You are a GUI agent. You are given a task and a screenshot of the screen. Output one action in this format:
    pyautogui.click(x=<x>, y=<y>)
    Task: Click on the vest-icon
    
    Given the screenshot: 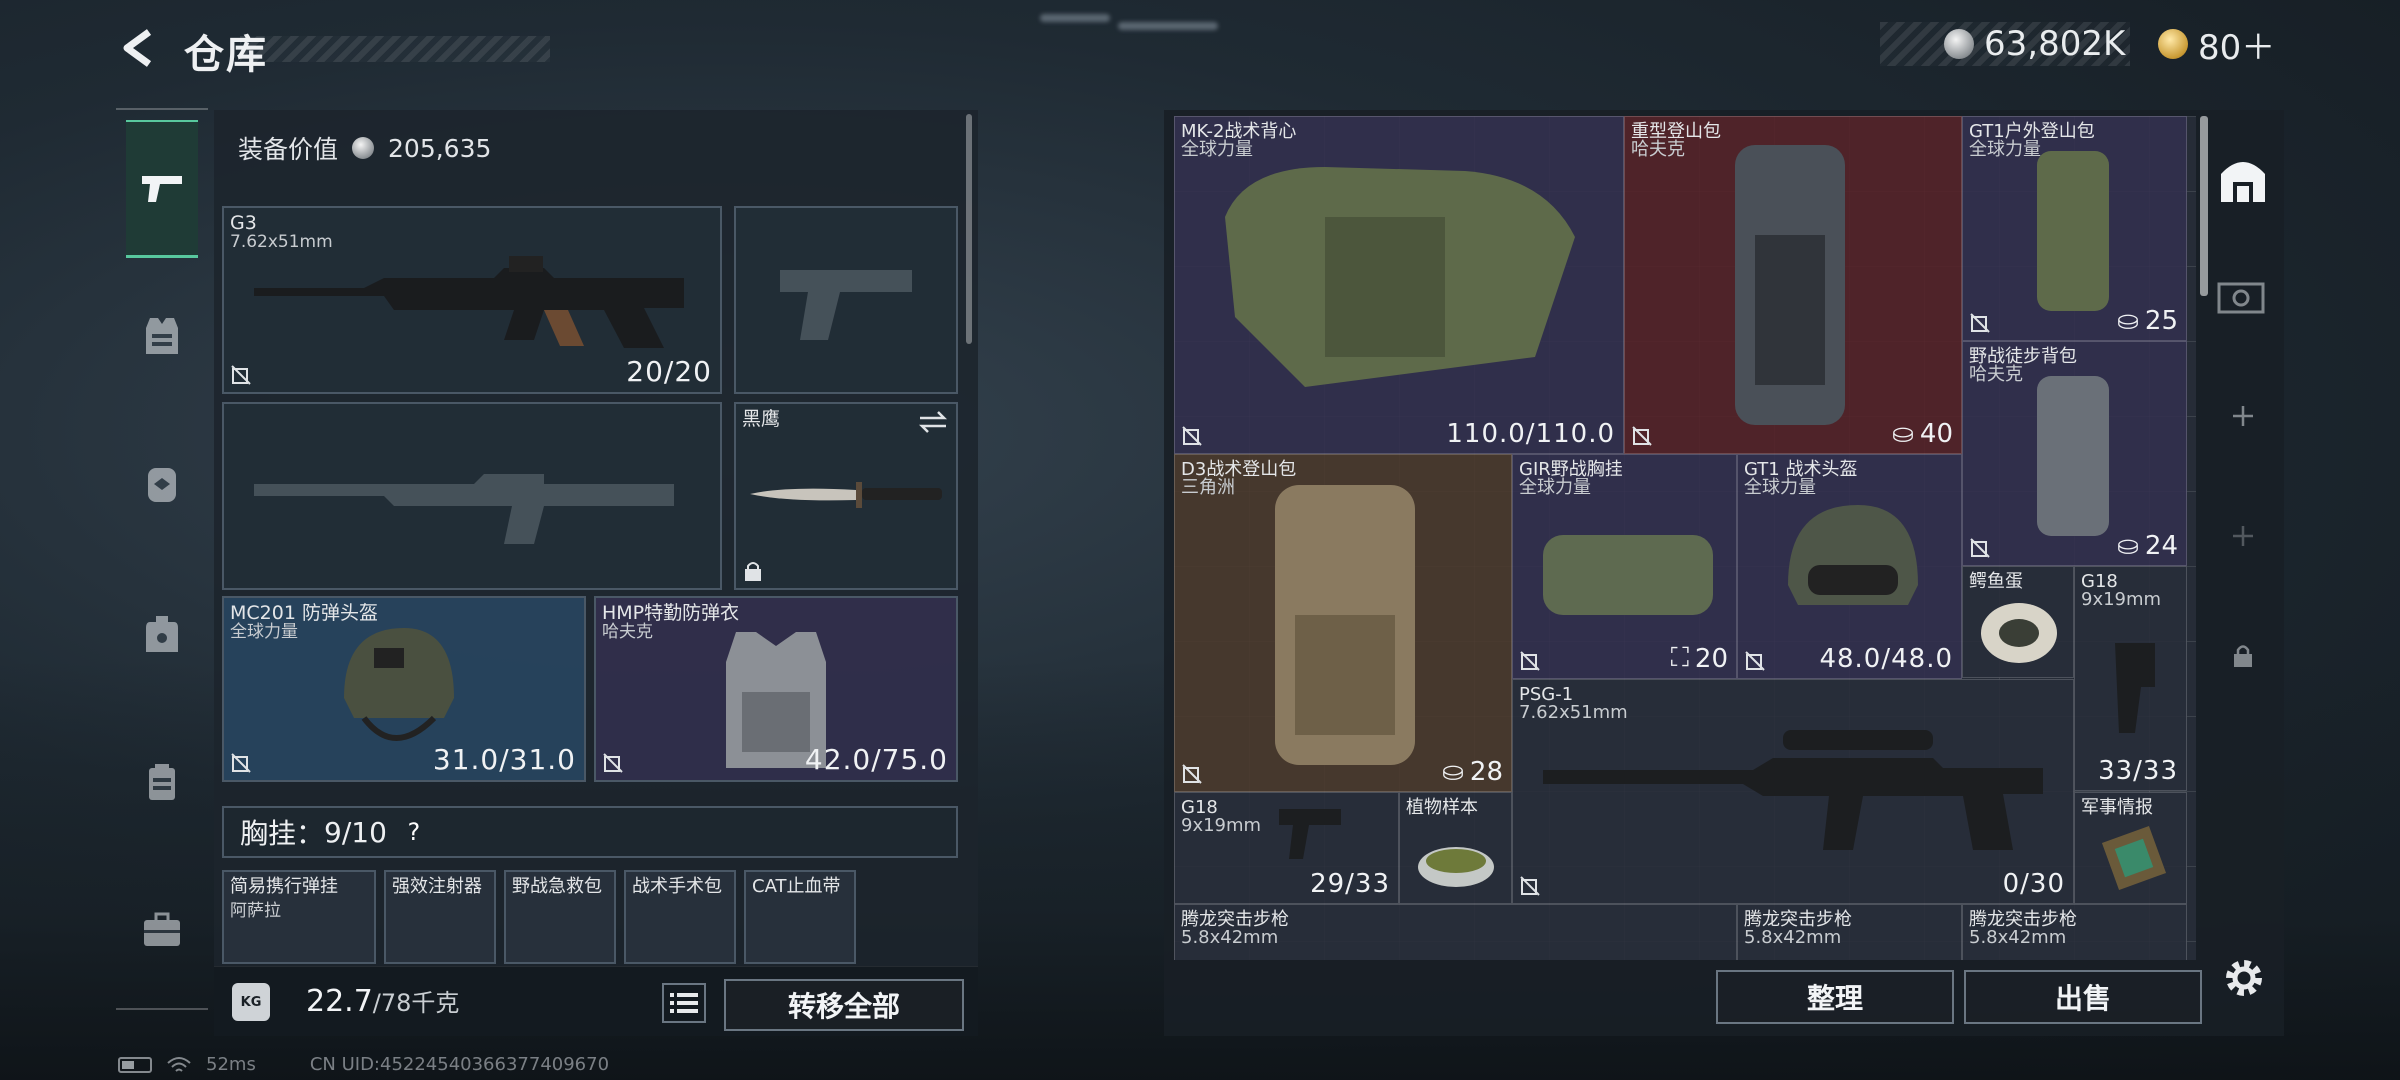 What is the action you would take?
    pyautogui.click(x=162, y=336)
    